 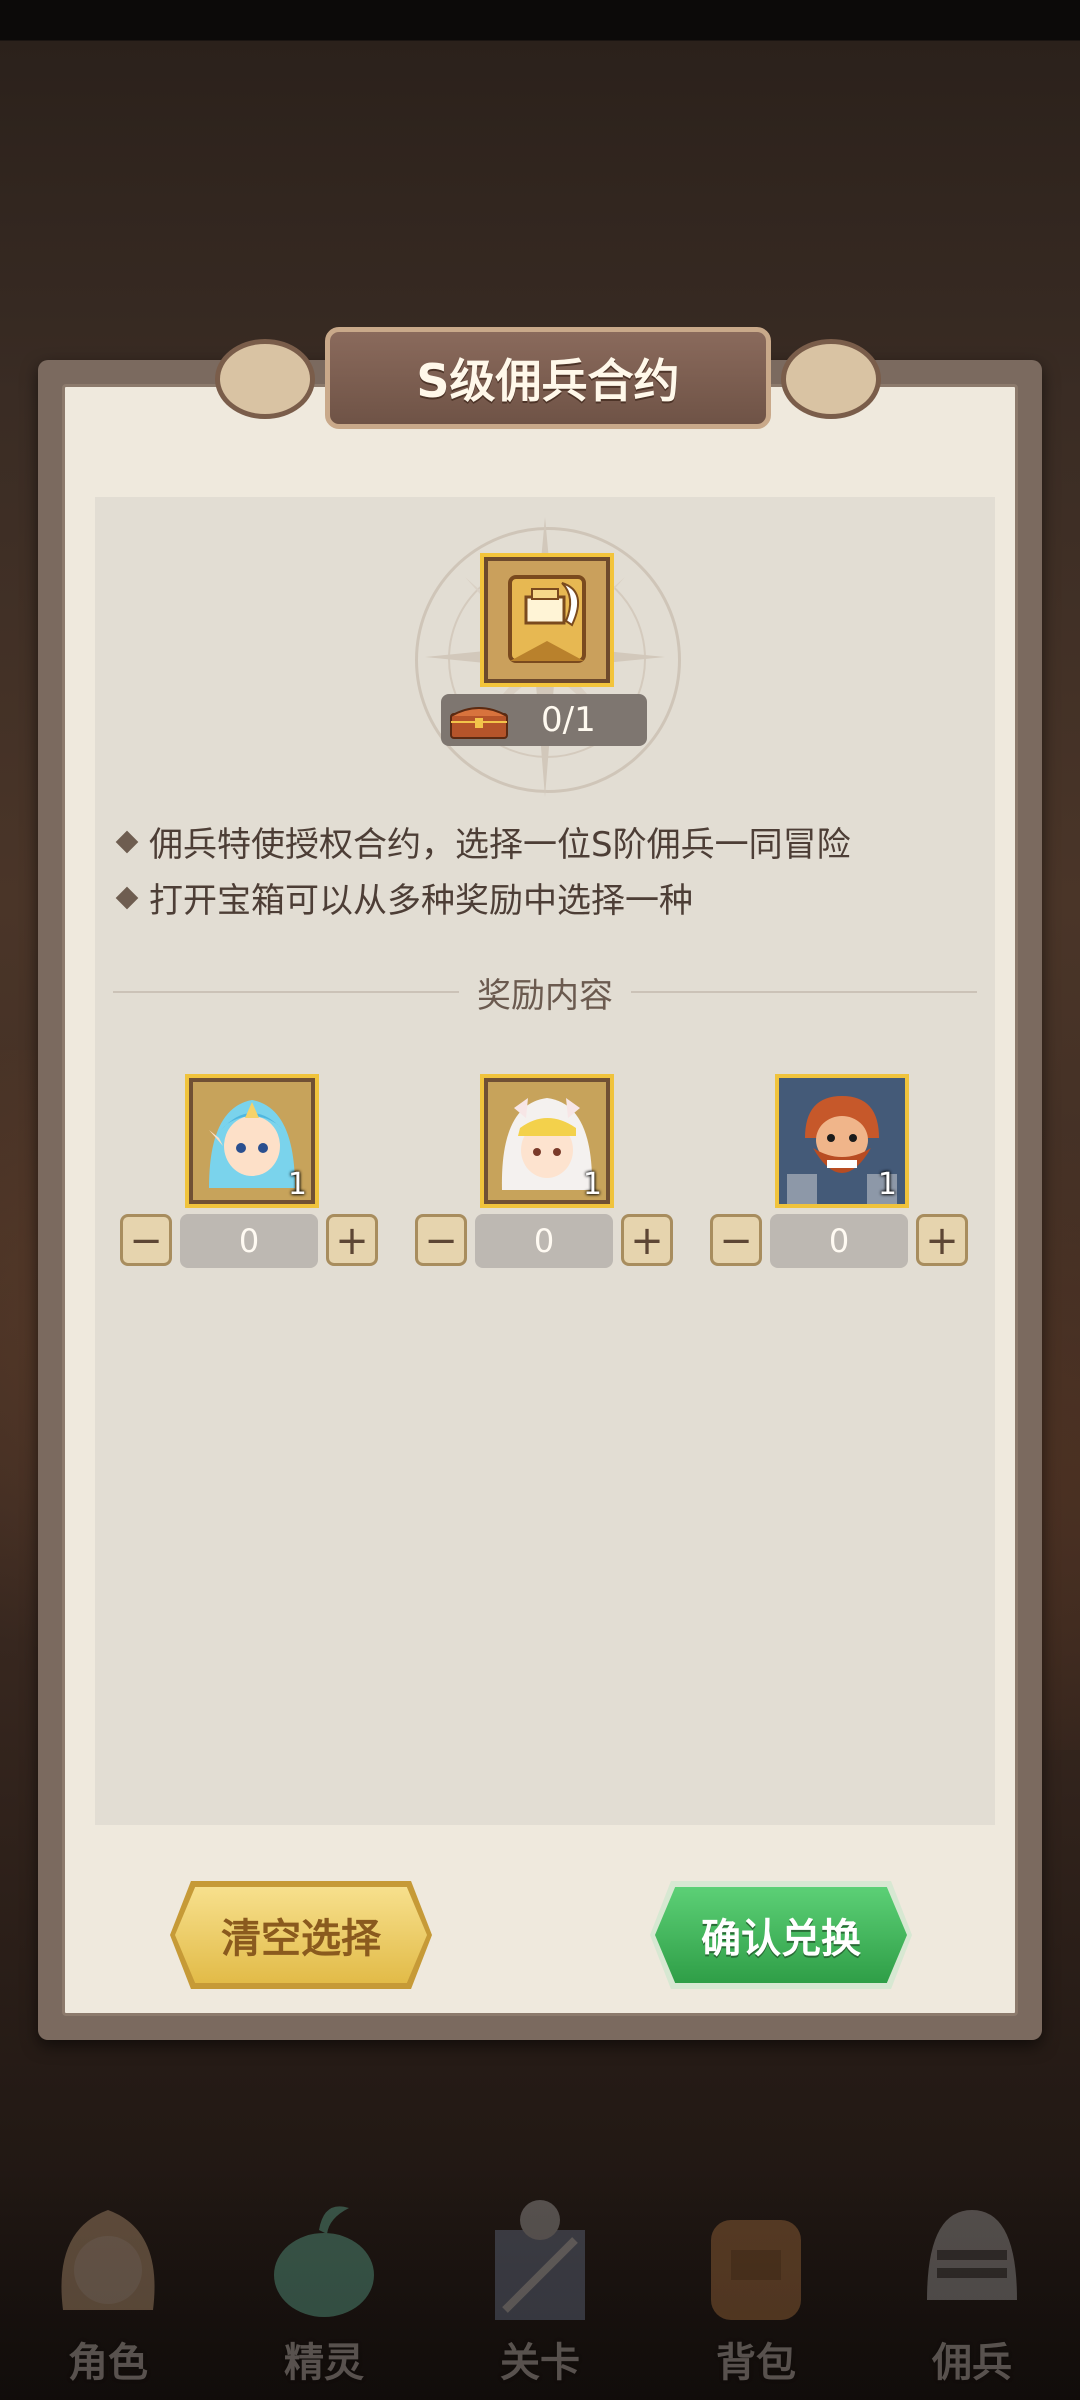 I want to click on character-icon, so click(x=108, y=2260).